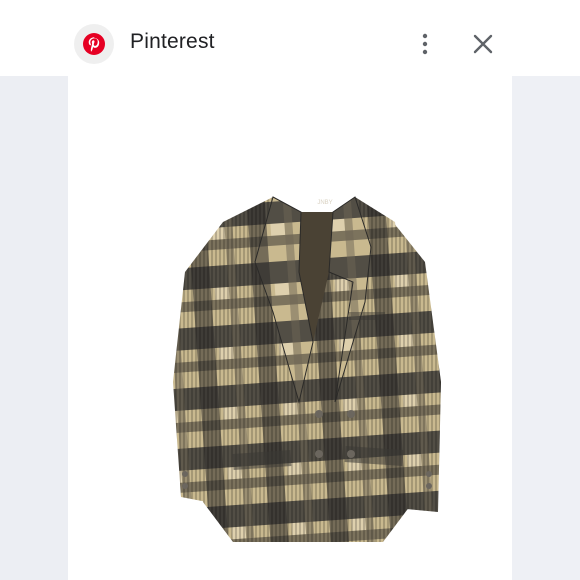  What do you see at coordinates (94, 44) in the screenshot?
I see `pinterest-logo-icon` at bounding box center [94, 44].